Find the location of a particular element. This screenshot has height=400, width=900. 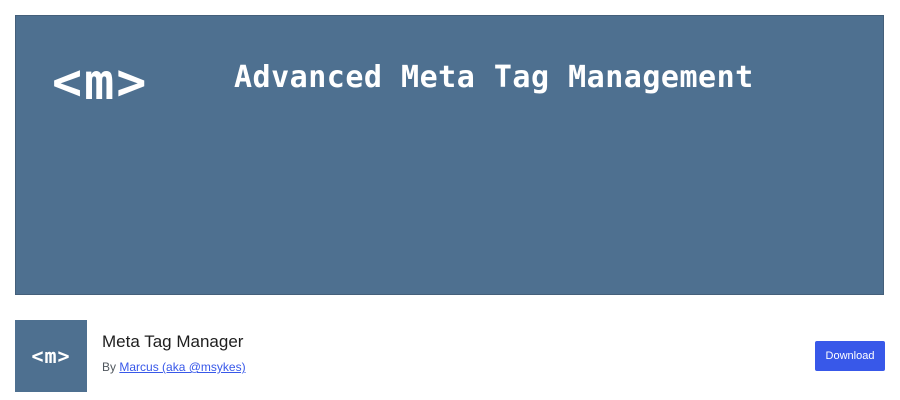

author-link: Marcus (aka @msykes) is located at coordinates (182, 367).